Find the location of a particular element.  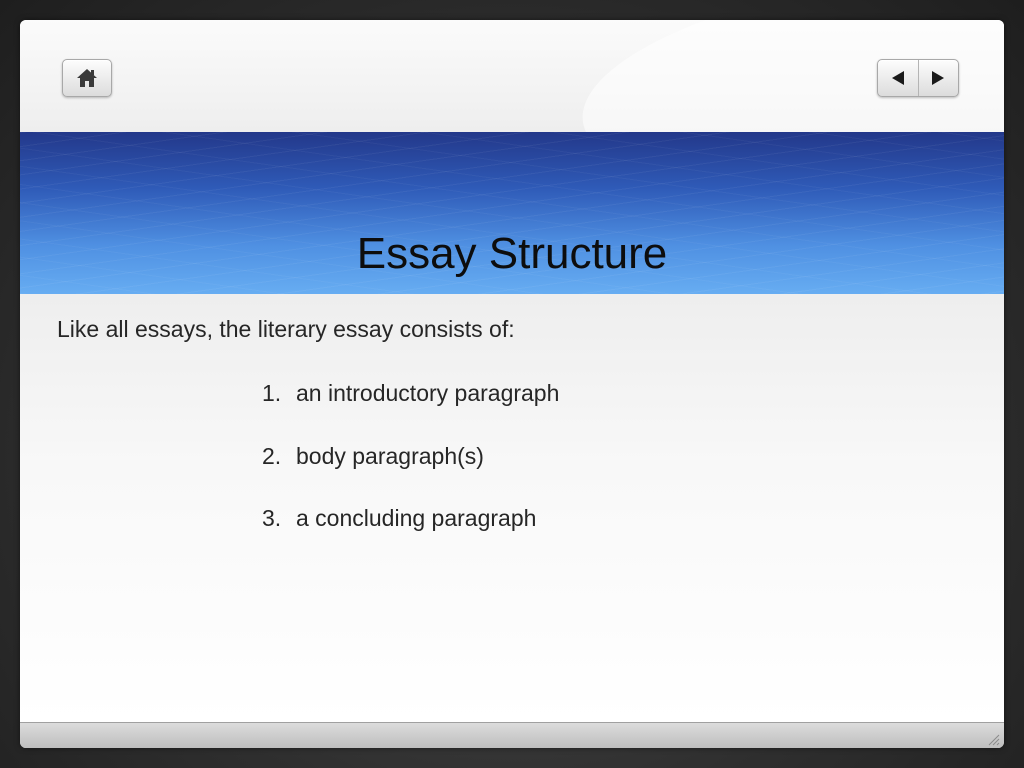

list-item: 2. body paragraph(s) is located at coordinates (410, 472).